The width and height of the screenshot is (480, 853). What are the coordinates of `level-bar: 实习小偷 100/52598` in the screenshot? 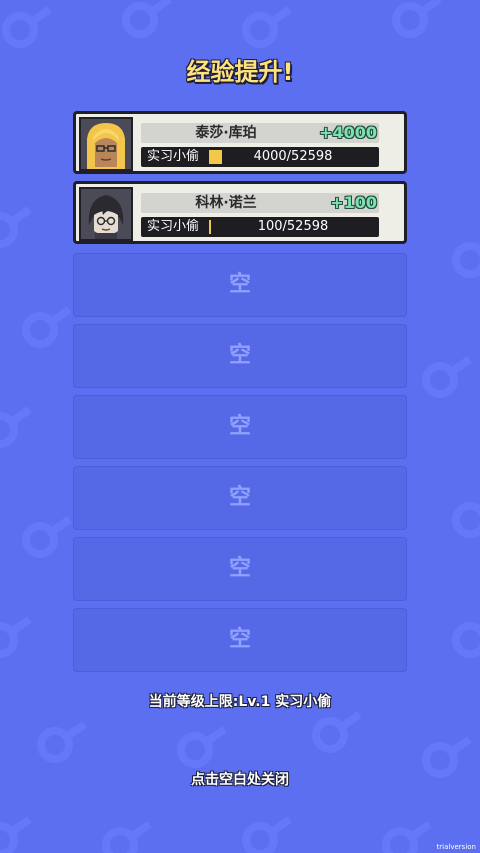 It's located at (260, 227).